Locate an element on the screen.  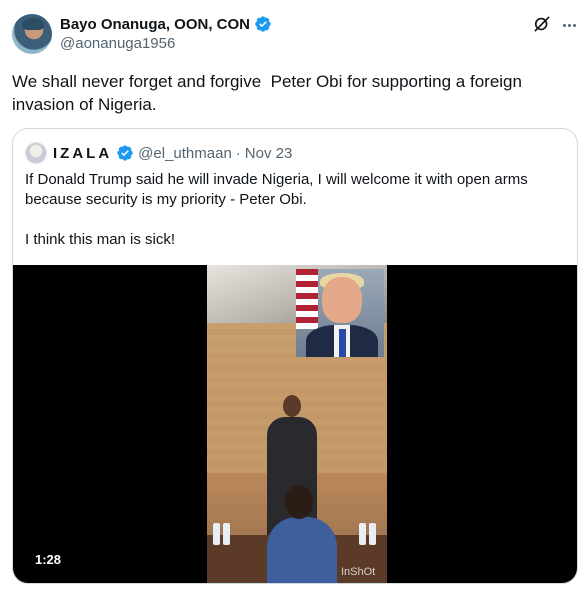
video-duration: 1:28 is located at coordinates (48, 559).